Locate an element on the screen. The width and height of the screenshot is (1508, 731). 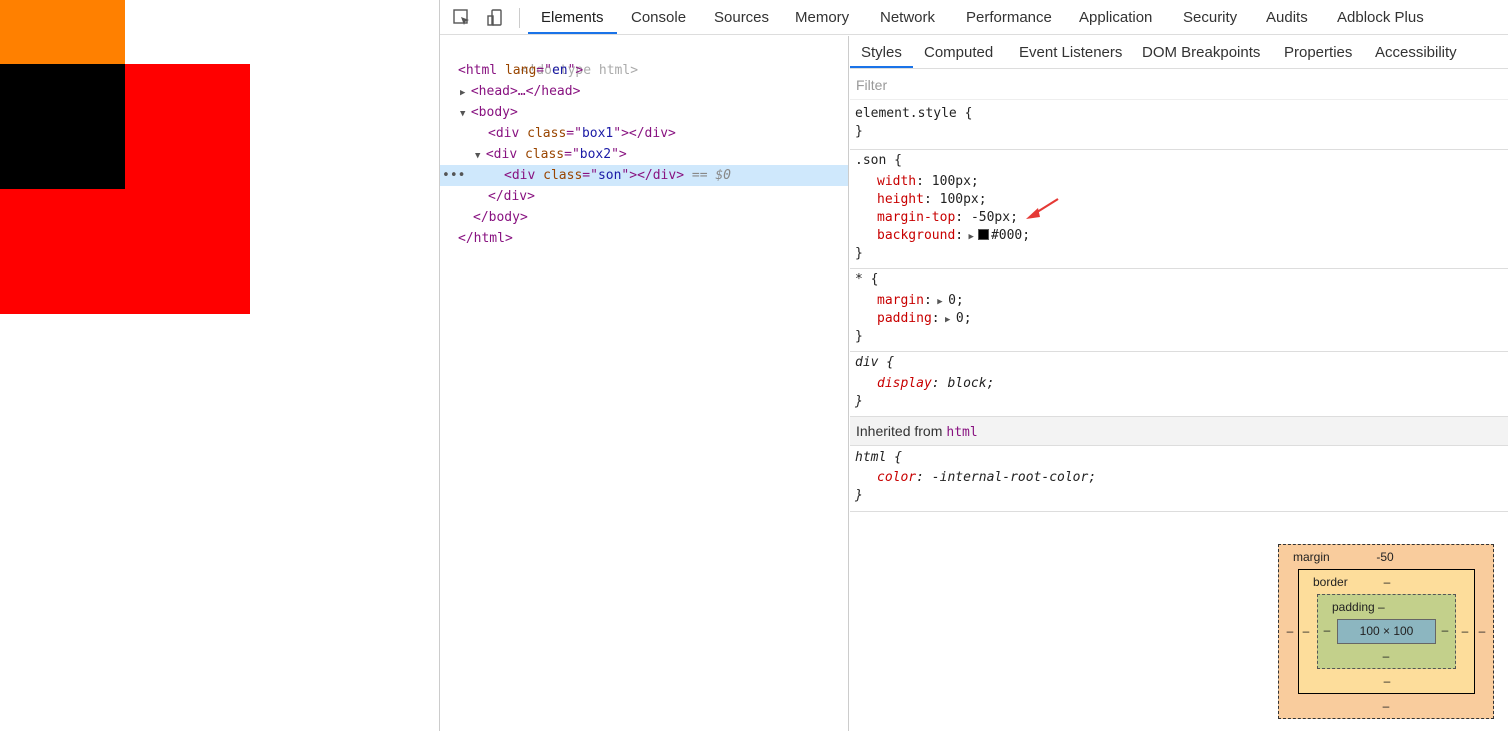
inspect-element-icon is located at coordinates (462, 18).